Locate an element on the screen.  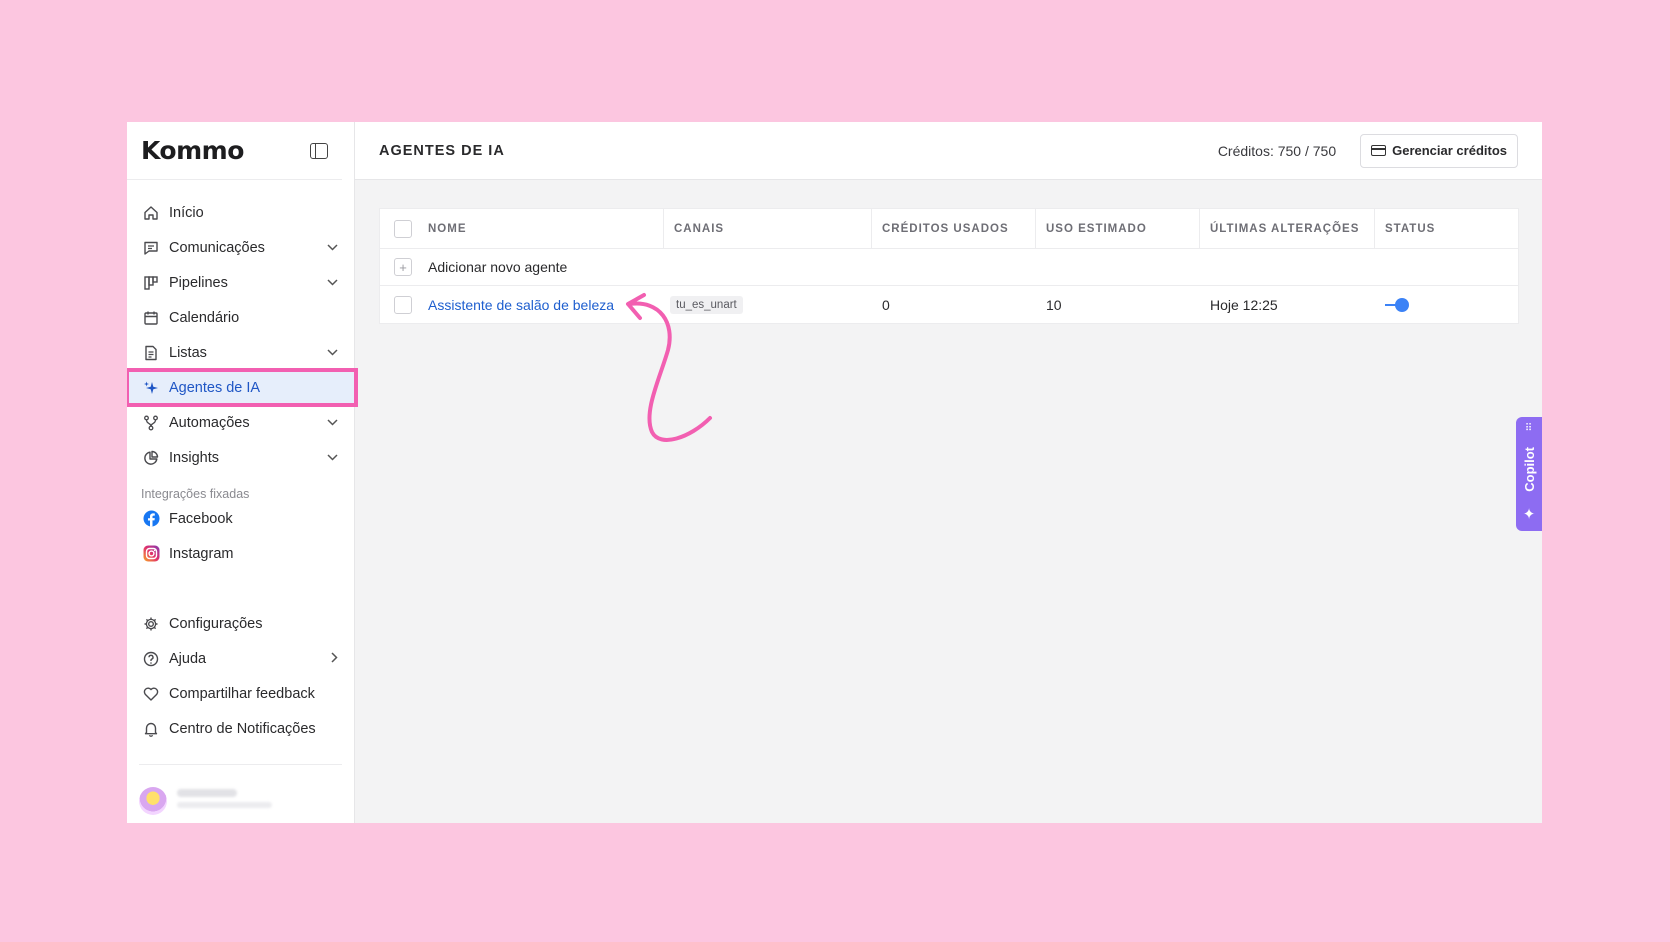
add-agent-label: Adicionar novo agente is located at coordinates (497, 267).